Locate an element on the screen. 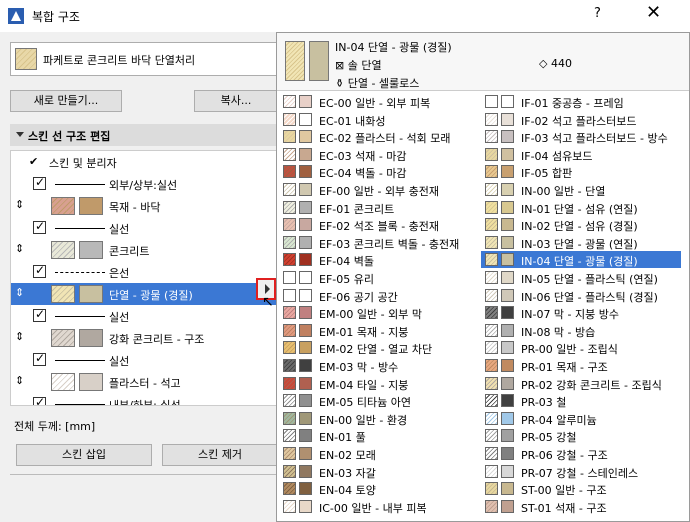  material-item: EN-00 일반 - 환경 is located at coordinates (379, 418).